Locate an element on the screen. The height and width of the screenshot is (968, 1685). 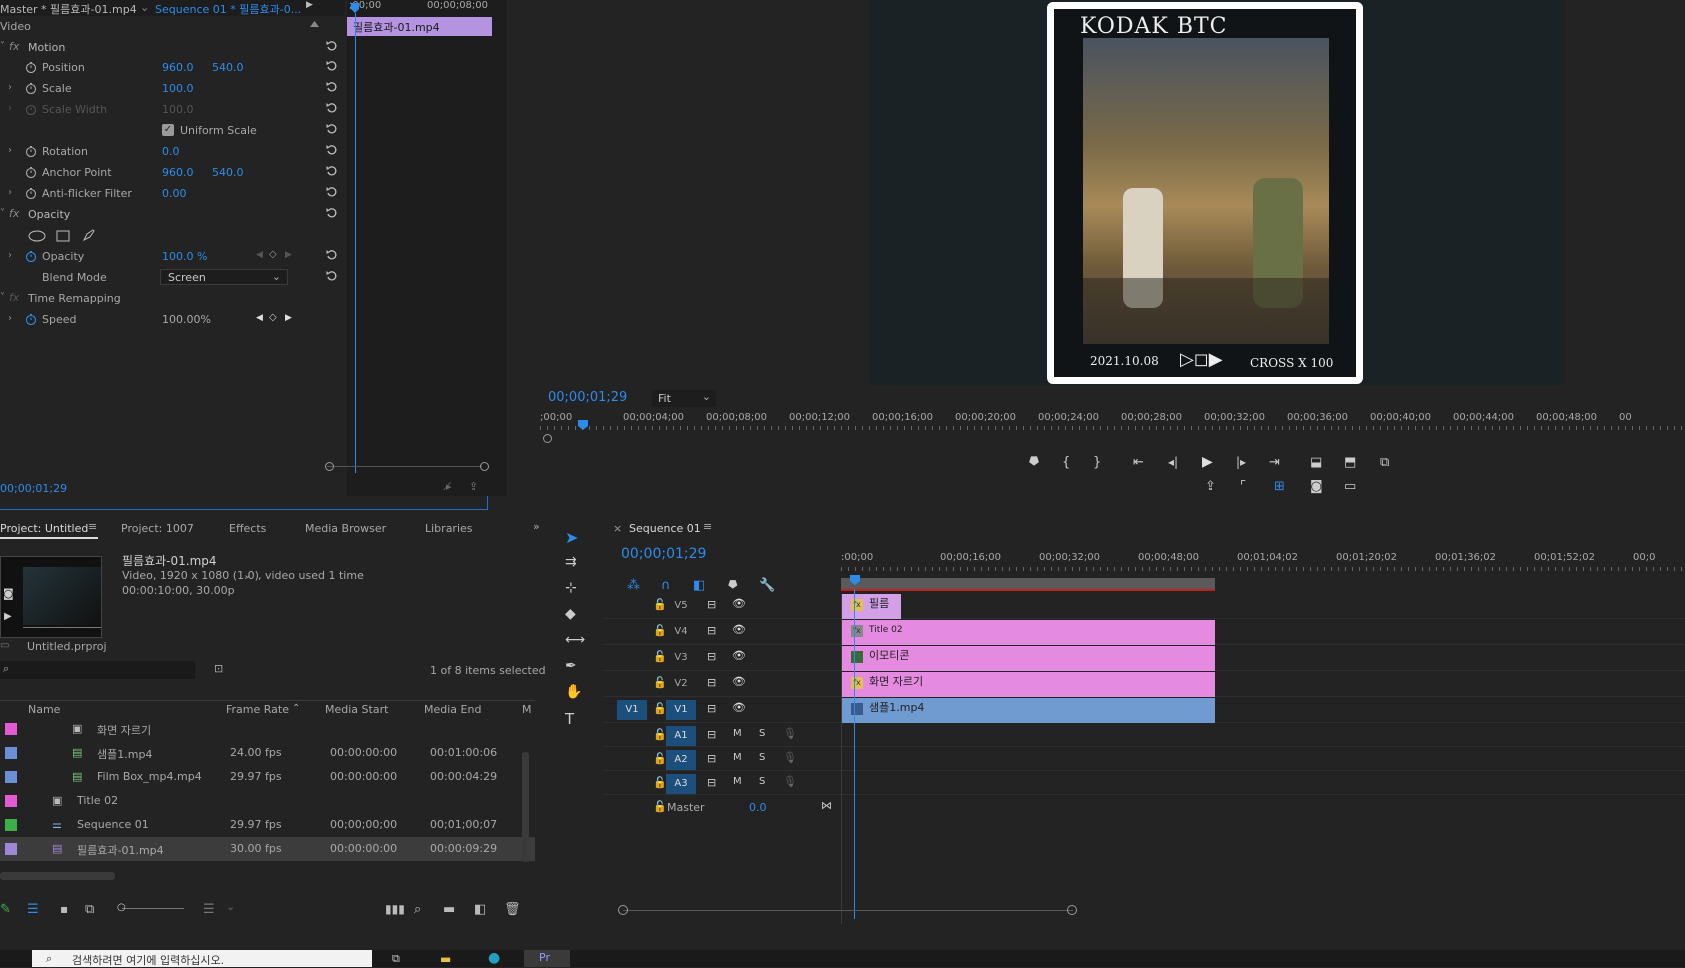
more-tabs-icon: » is located at coordinates (536, 526).